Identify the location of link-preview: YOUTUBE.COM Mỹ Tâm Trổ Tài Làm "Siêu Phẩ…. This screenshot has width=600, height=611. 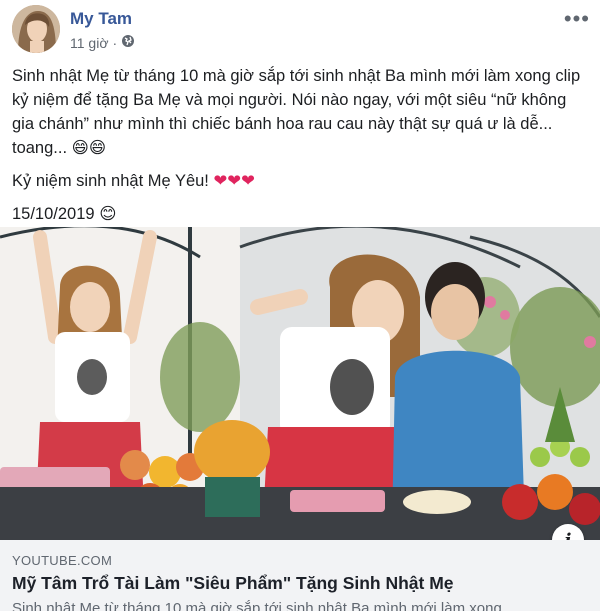
(300, 575).